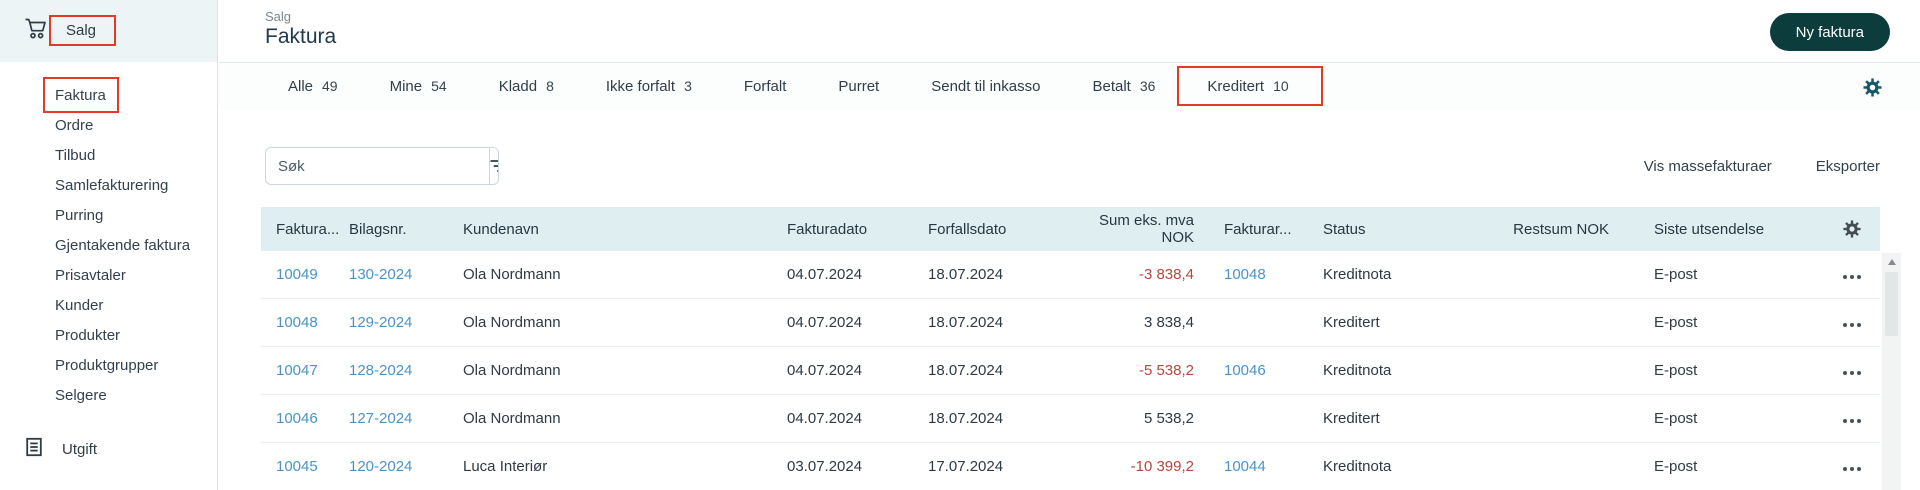  What do you see at coordinates (130, 95) in the screenshot?
I see `sidebar-item-faktura: Faktura` at bounding box center [130, 95].